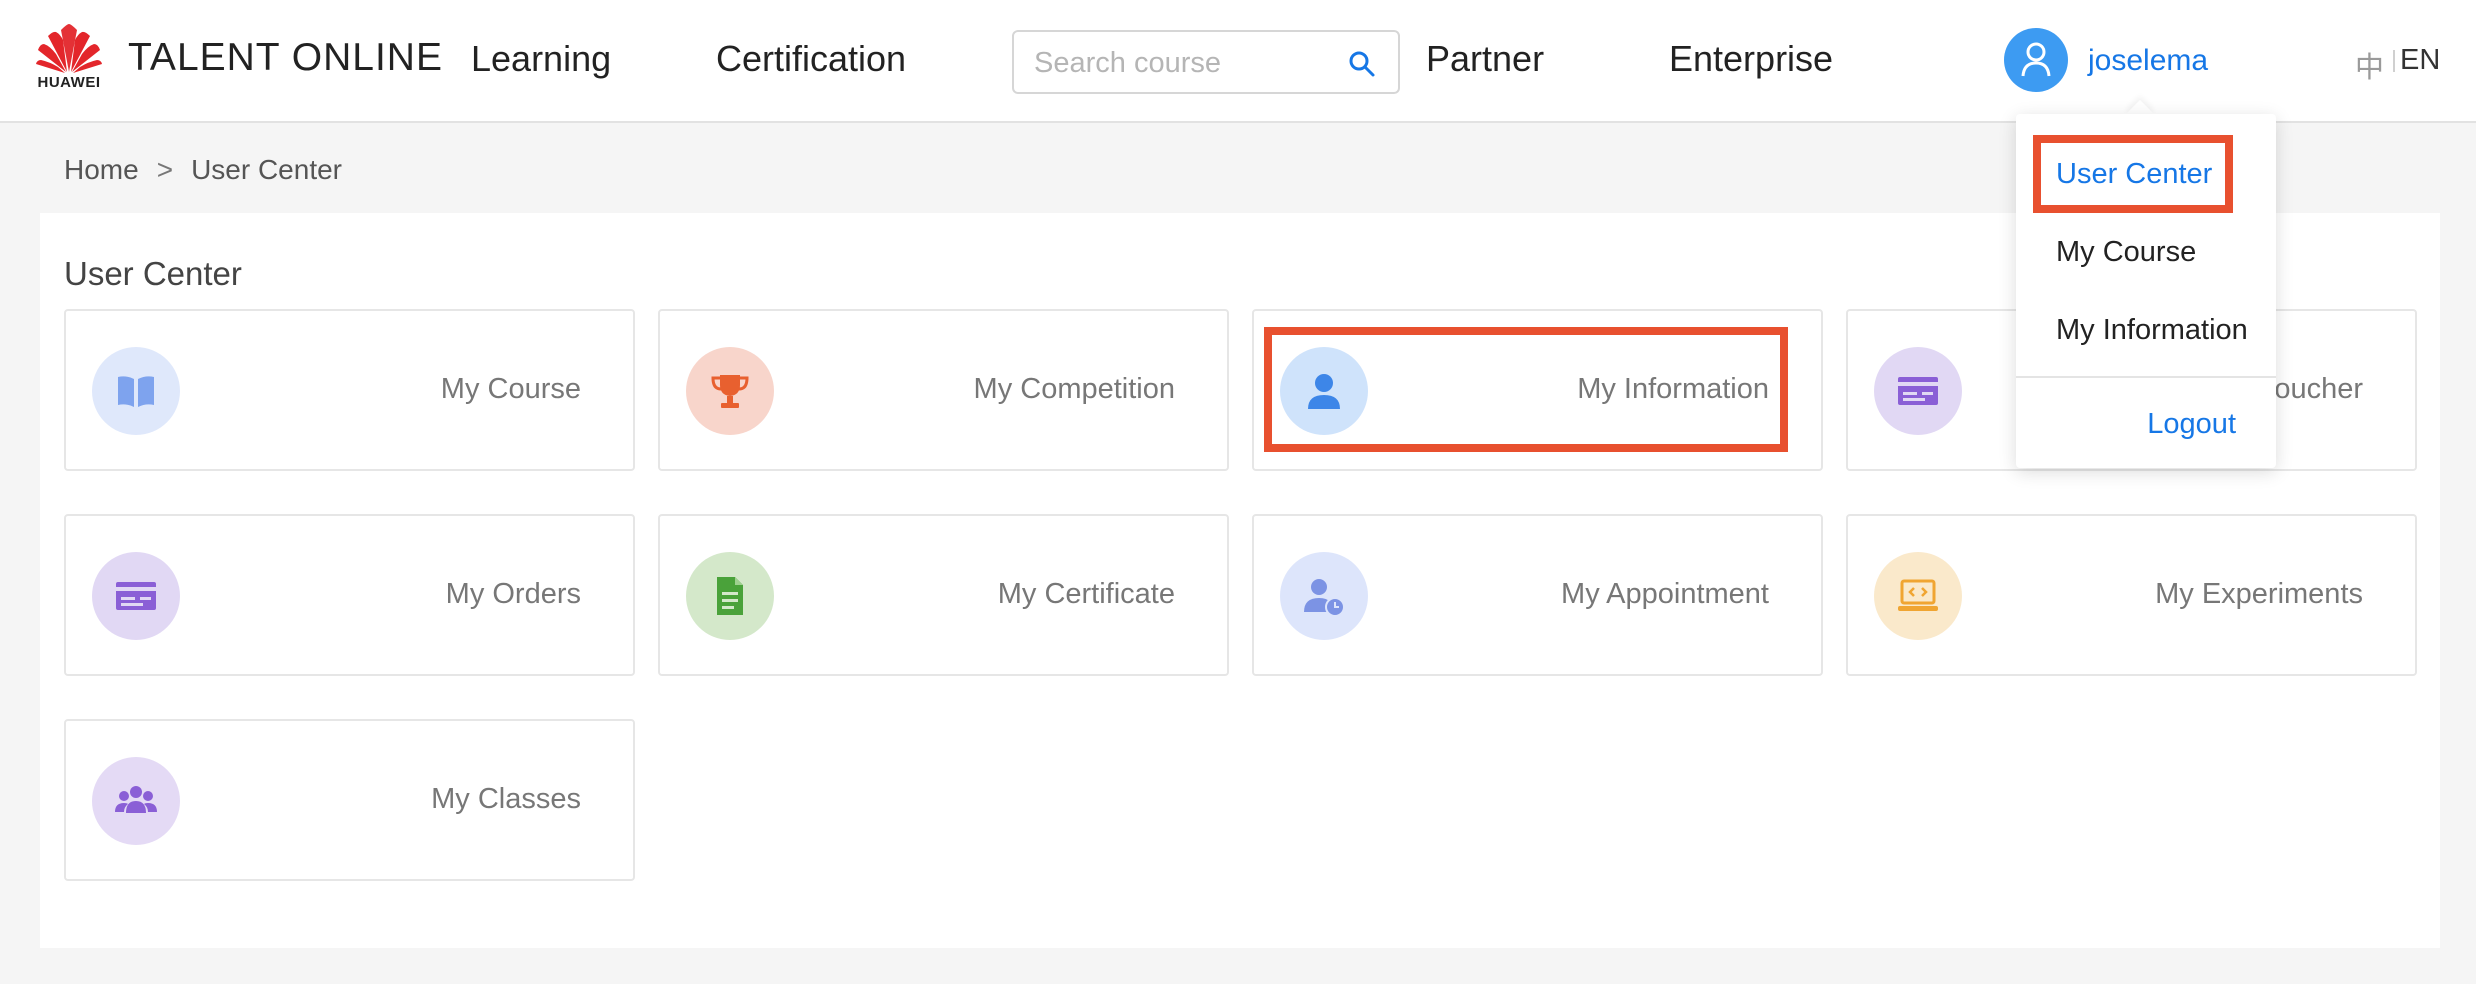 This screenshot has height=984, width=2476. What do you see at coordinates (2133, 174) in the screenshot?
I see `highlight-user-center` at bounding box center [2133, 174].